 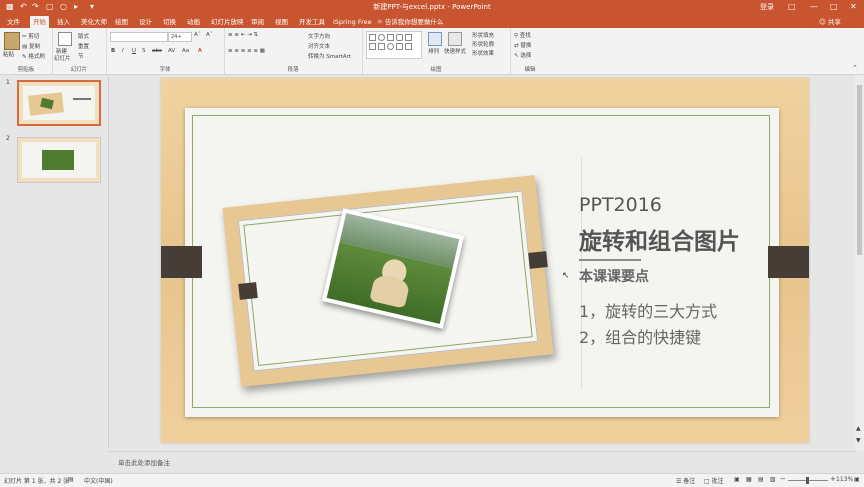 I want to click on rectangle-shape-icon, so click(x=372, y=37).